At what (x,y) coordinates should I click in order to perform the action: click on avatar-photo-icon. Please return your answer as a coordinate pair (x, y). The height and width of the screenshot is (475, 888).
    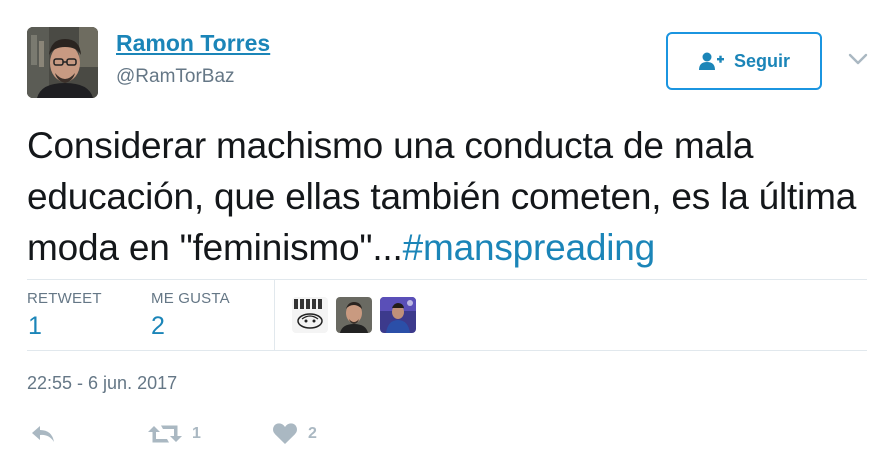
    Looking at the image, I should click on (62, 62).